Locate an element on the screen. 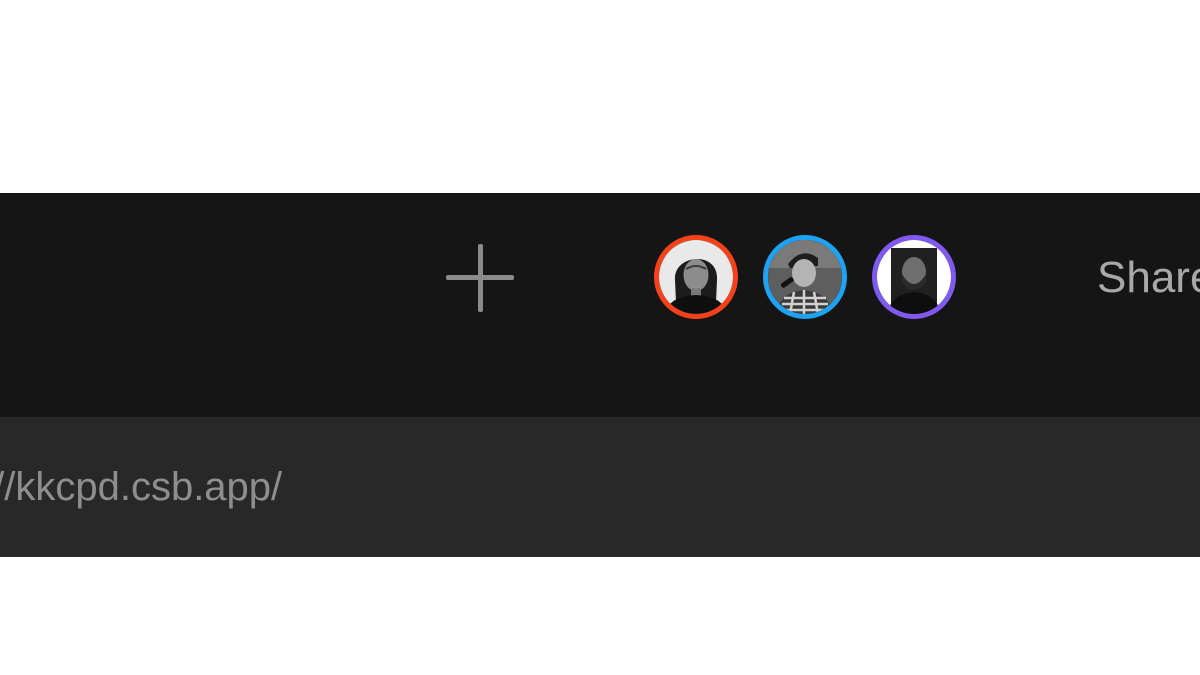 The width and height of the screenshot is (1200, 675). url-field: ://kkcpd.csb.app/ is located at coordinates (141, 487).